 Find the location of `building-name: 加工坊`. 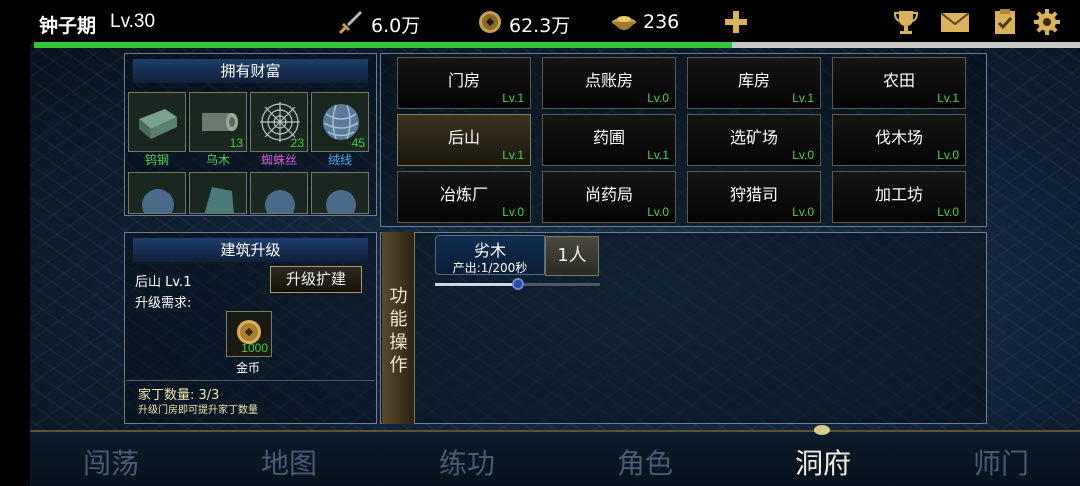

building-name: 加工坊 is located at coordinates (898, 194).